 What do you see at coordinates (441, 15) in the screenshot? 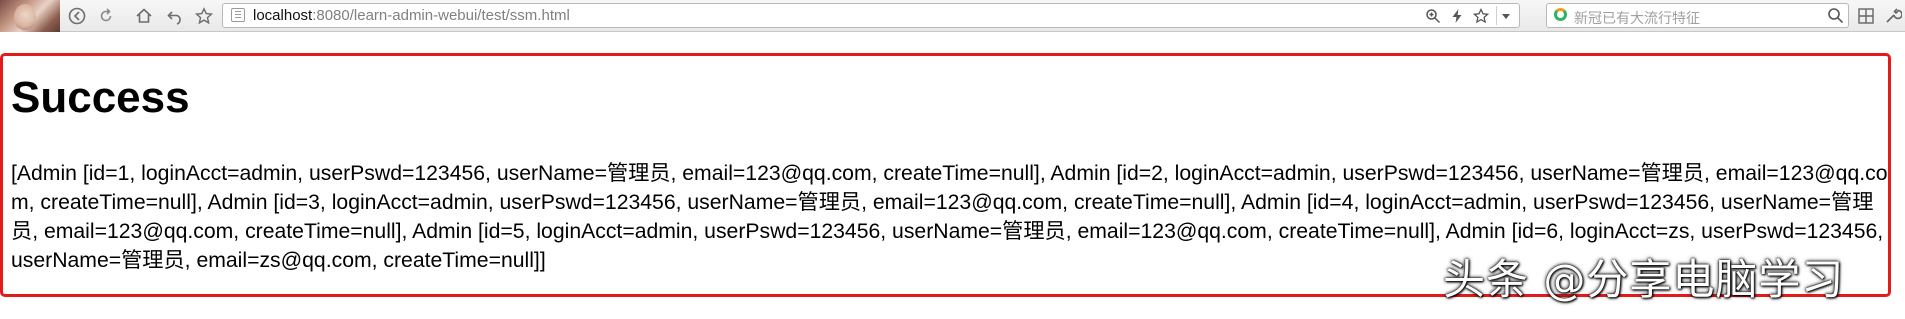
I see `url-path: :8080/learn-admin-webui/test/ssm.html` at bounding box center [441, 15].